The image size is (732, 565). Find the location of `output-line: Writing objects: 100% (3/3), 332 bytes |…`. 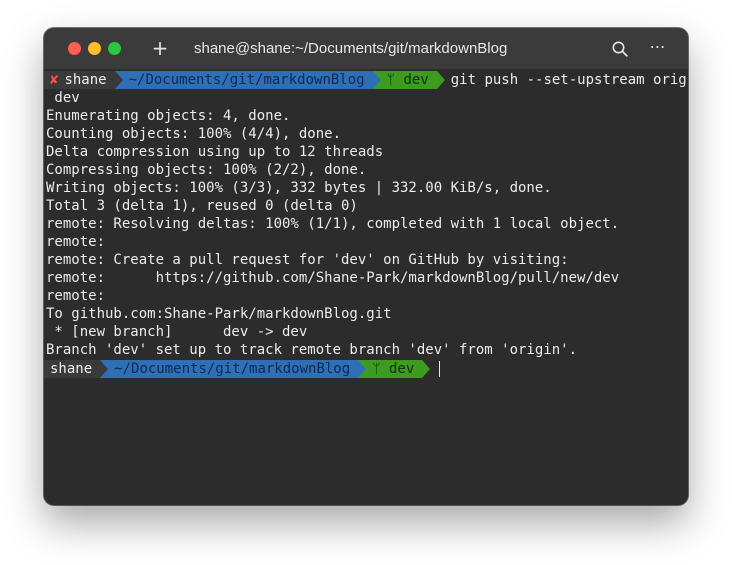

output-line: Writing objects: 100% (3/3), 332 bytes |… is located at coordinates (299, 188).